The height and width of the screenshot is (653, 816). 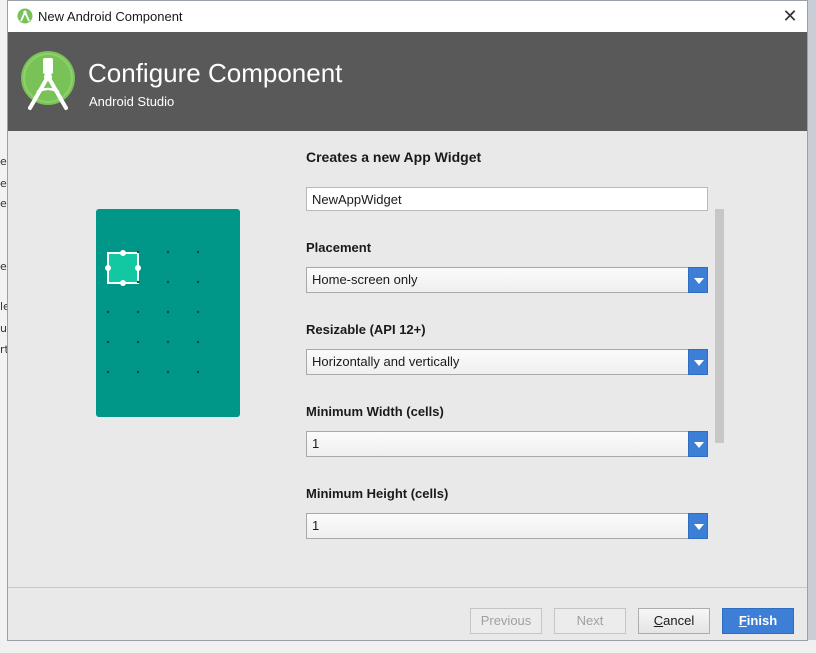 I want to click on resizable-select: Horizontally and vertically, so click(x=507, y=362).